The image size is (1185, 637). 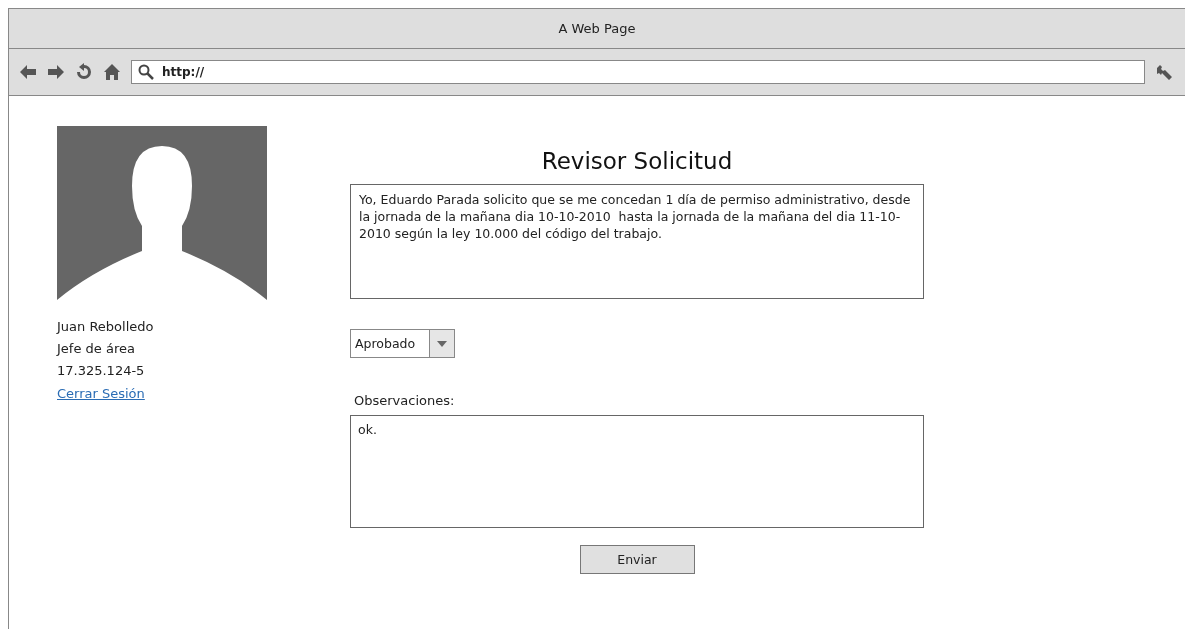 What do you see at coordinates (56, 72) in the screenshot?
I see `forward-icon` at bounding box center [56, 72].